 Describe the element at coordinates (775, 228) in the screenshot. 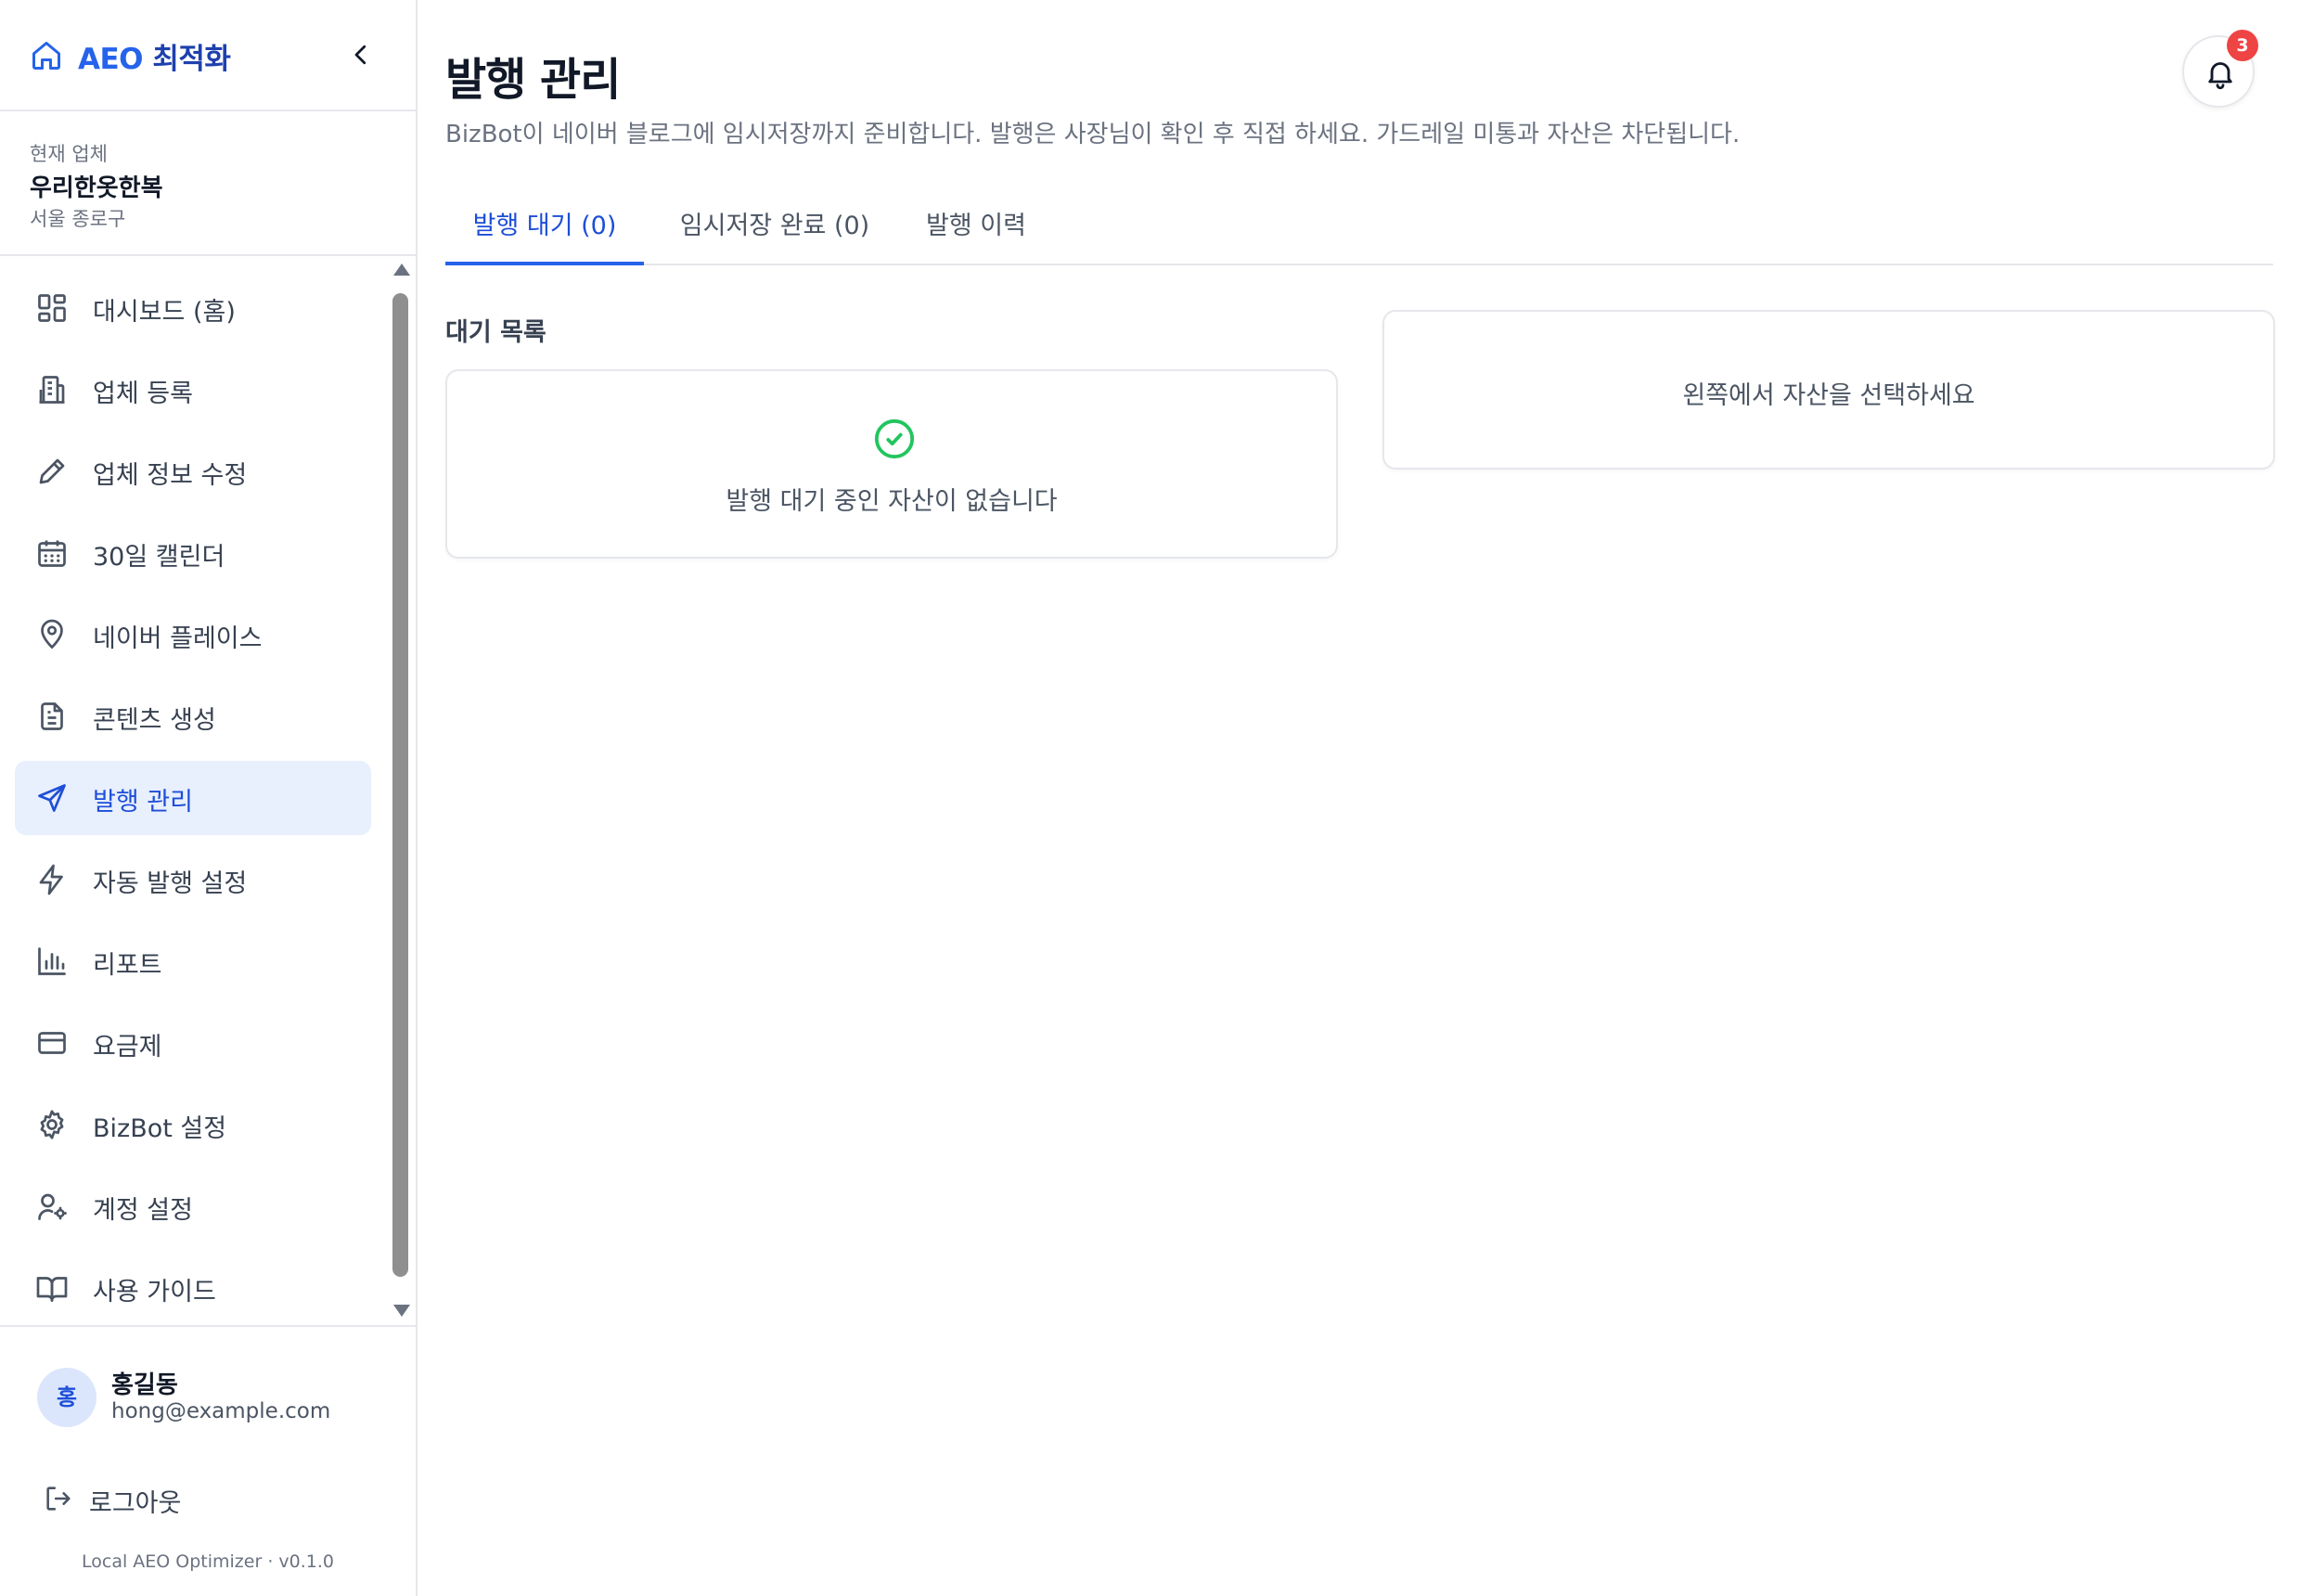

I see `tab-drafts-saved: 임시저장 완료 (0)` at that location.